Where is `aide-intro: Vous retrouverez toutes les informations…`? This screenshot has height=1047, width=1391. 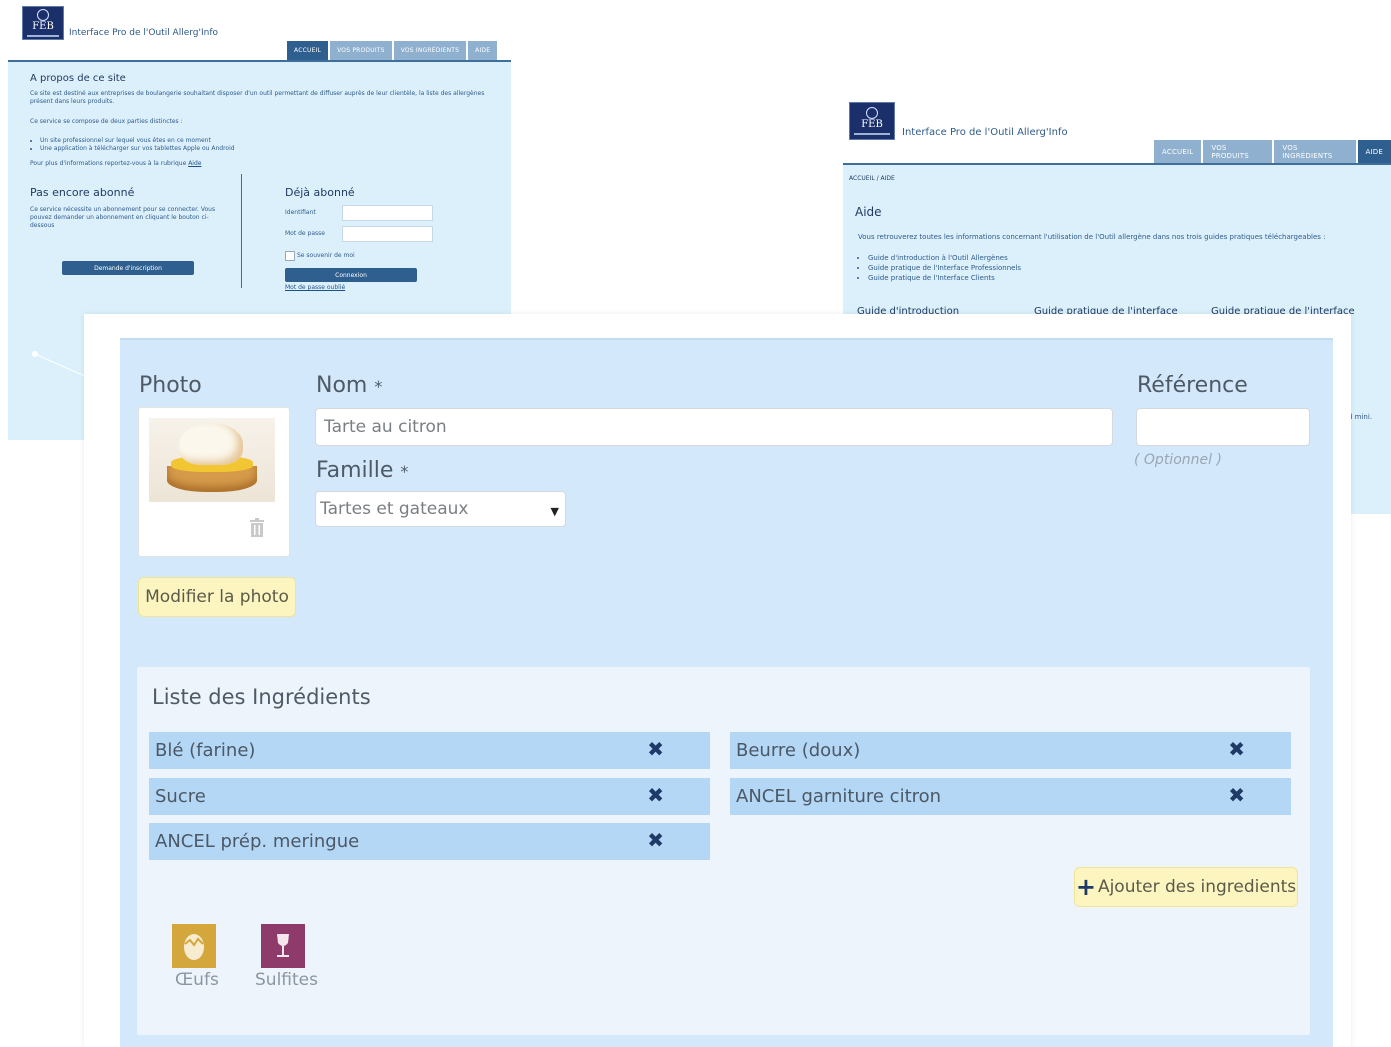 aide-intro: Vous retrouverez toutes les informations… is located at coordinates (1092, 237).